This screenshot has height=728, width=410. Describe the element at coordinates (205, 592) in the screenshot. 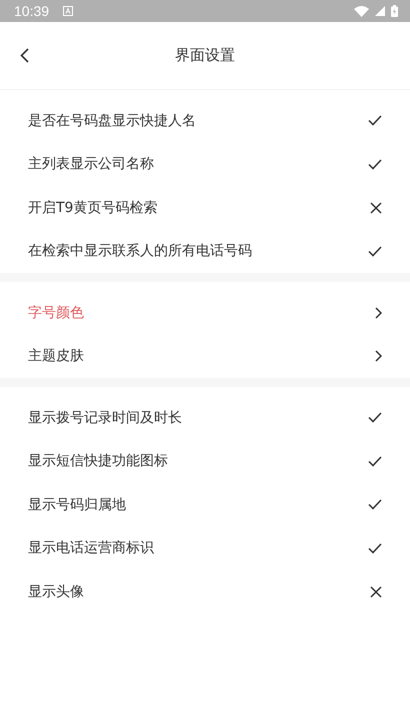

I see `settings-row: 显示头像` at that location.